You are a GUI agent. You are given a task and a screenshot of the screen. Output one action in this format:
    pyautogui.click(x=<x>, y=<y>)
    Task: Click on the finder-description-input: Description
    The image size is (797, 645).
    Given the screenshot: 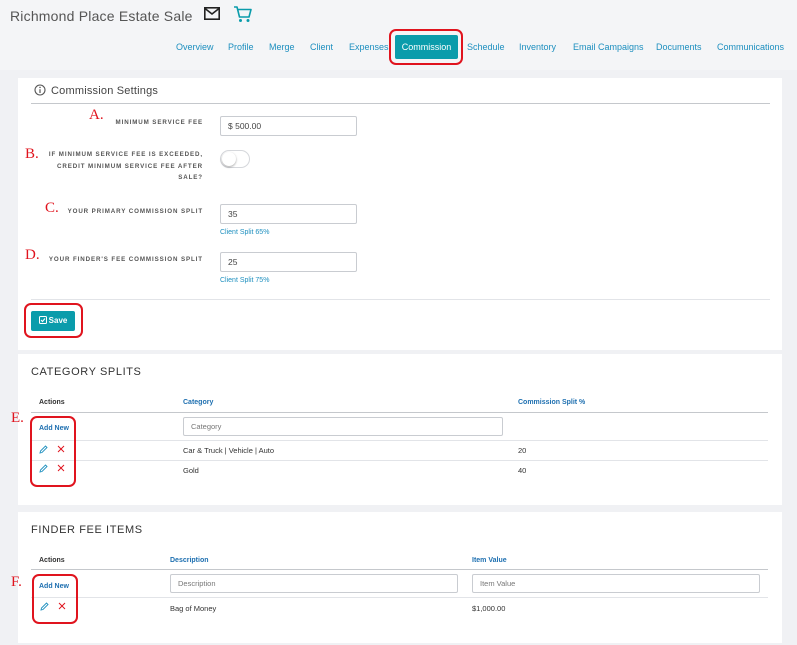 What is the action you would take?
    pyautogui.click(x=314, y=583)
    